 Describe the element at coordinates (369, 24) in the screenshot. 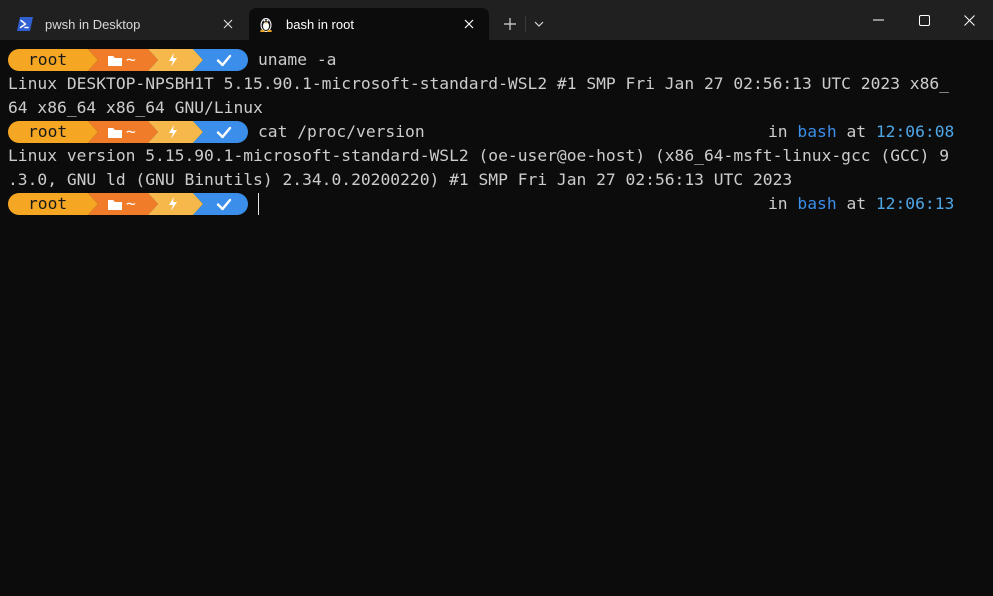

I see `tab-bash: bash in root` at that location.